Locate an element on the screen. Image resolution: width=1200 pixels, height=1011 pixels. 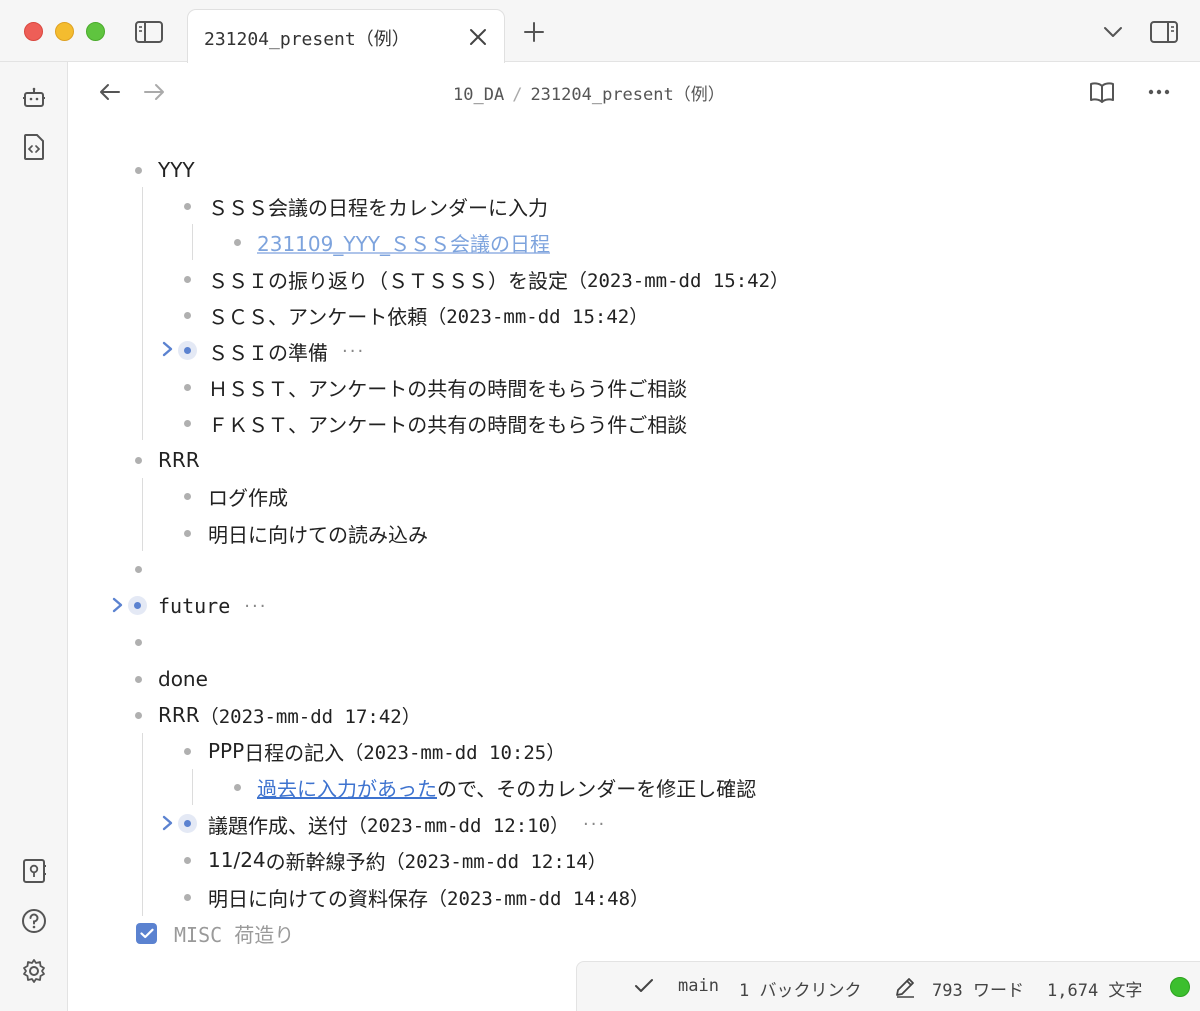
right-sidebar-toggle-icon is located at coordinates (1164, 32).